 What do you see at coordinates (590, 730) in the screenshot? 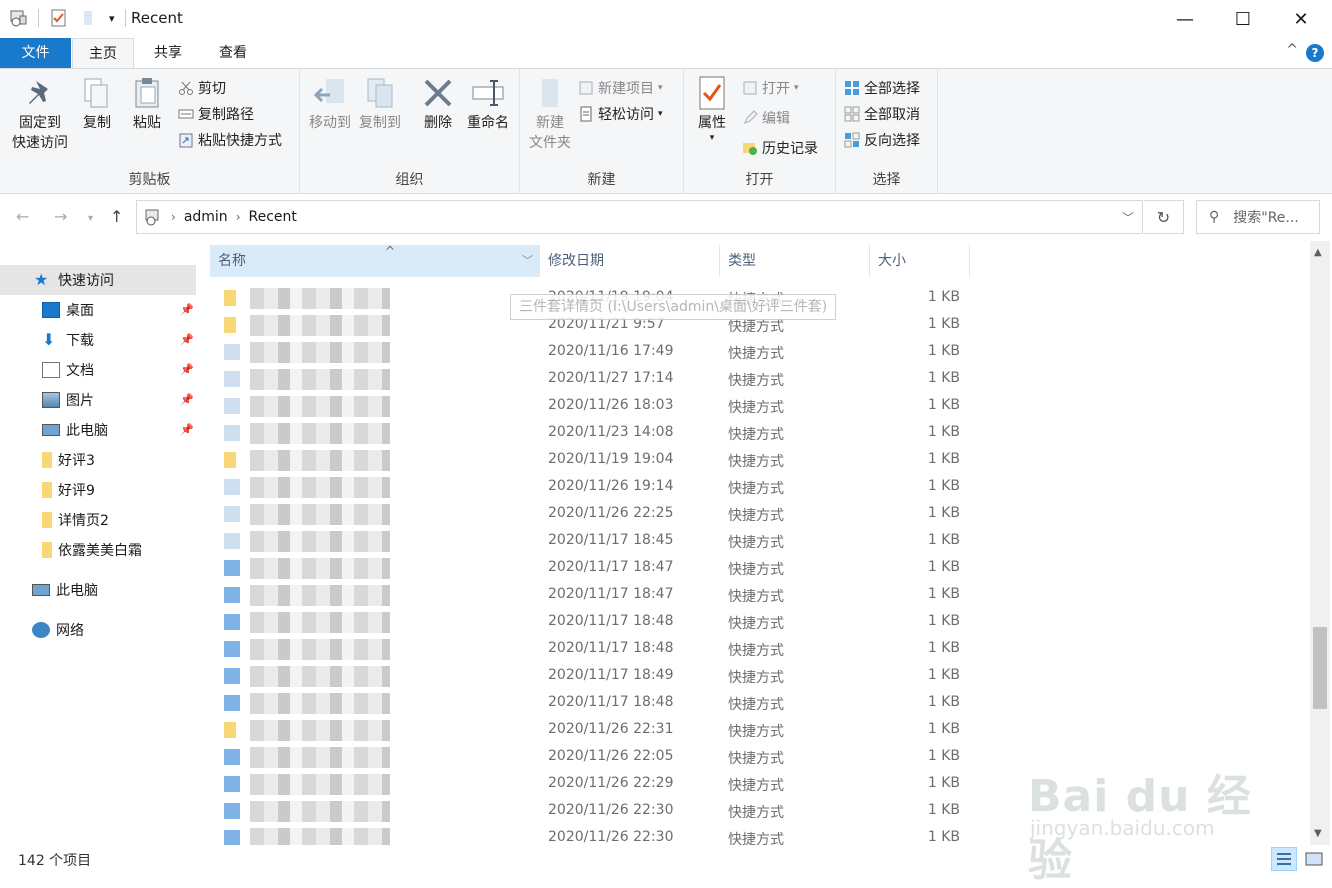
I see `table-row: 2020/11/26 22:31 快捷方式 1 KB` at bounding box center [590, 730].